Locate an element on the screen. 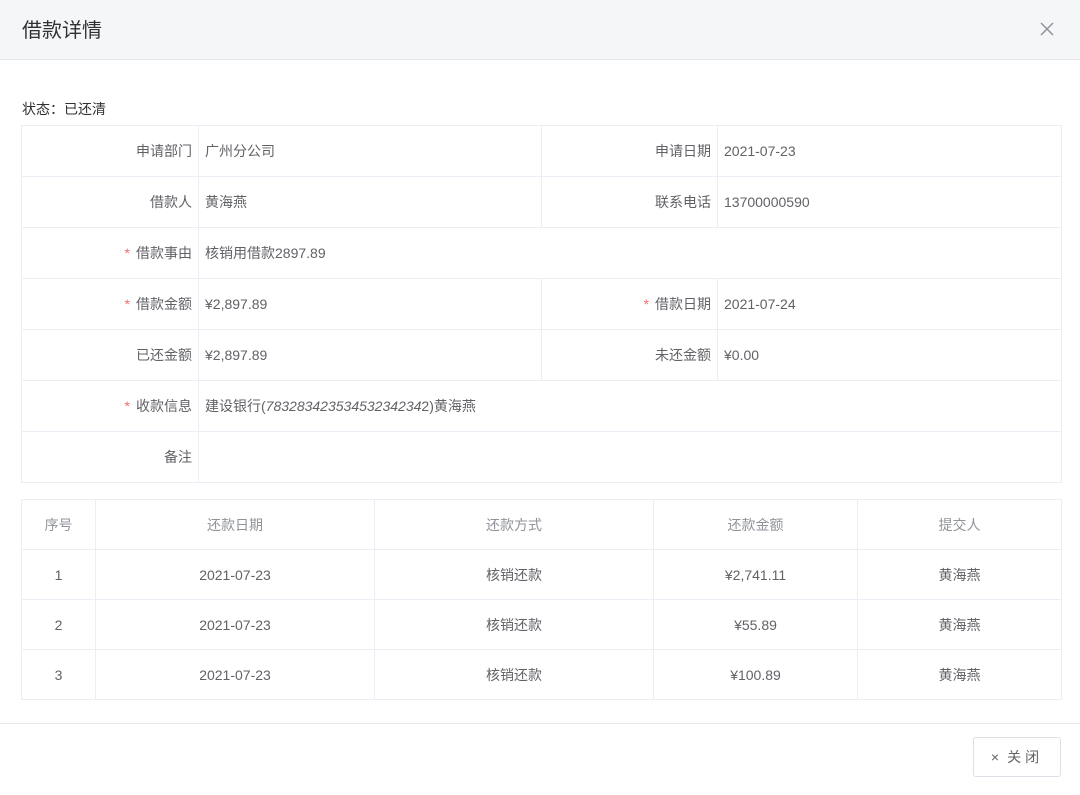 This screenshot has width=1080, height=795. table-row: 1 2021-07-23 核销还款 ¥2,741.11 黄海燕 is located at coordinates (541, 574).